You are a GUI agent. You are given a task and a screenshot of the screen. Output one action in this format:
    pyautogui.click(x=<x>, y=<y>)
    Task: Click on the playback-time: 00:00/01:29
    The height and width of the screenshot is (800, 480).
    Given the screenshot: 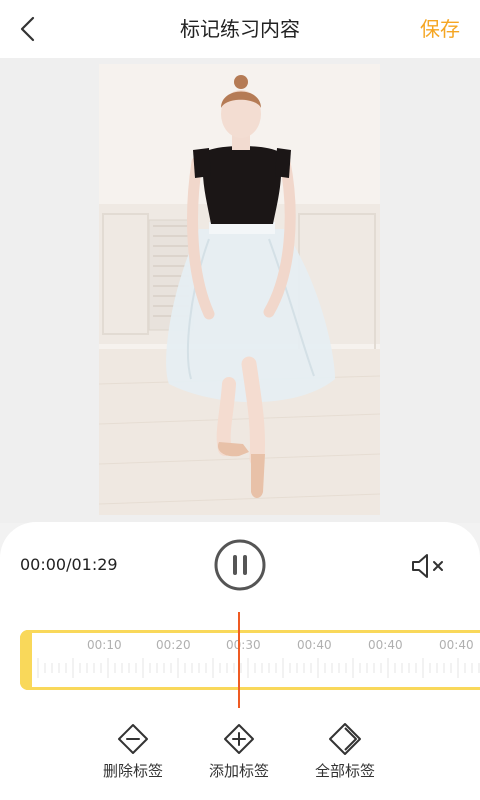 What is the action you would take?
    pyautogui.click(x=69, y=564)
    